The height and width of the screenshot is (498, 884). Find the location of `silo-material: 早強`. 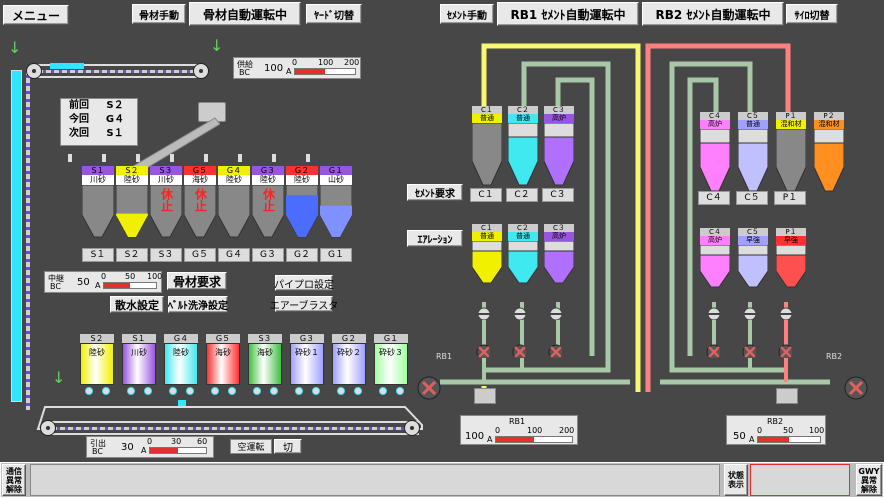

silo-material: 早強 is located at coordinates (791, 240).